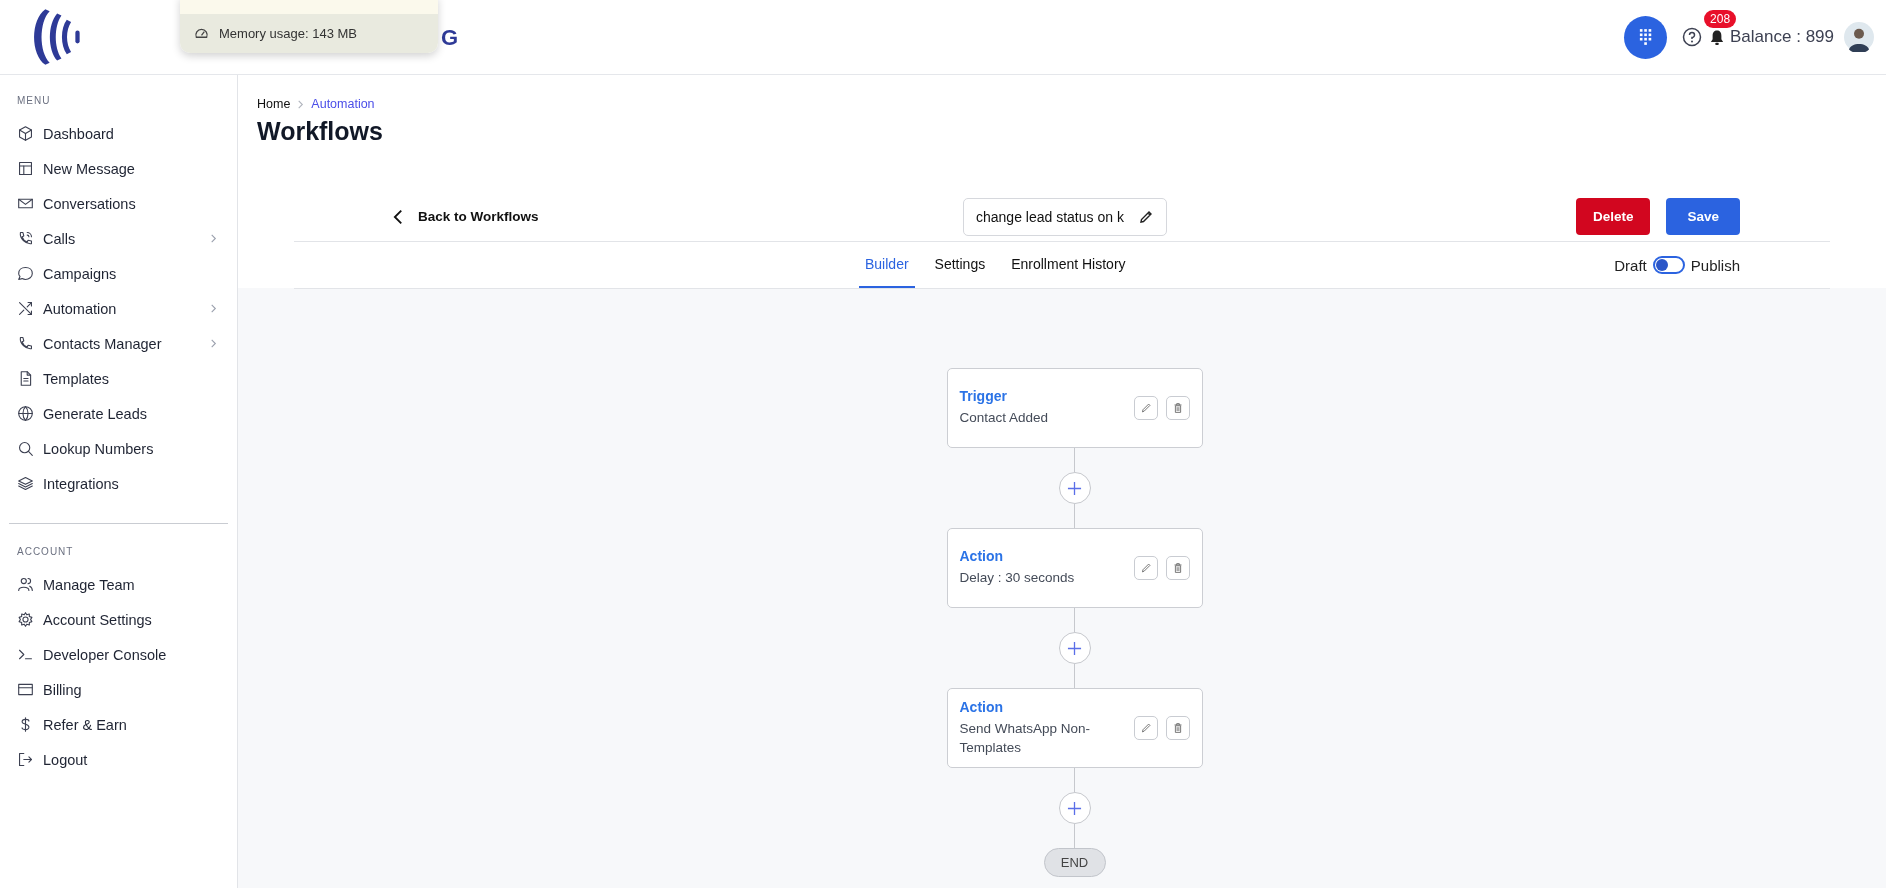 The image size is (1886, 888). Describe the element at coordinates (118, 483) in the screenshot. I see `sidebar-item: Integrations` at that location.